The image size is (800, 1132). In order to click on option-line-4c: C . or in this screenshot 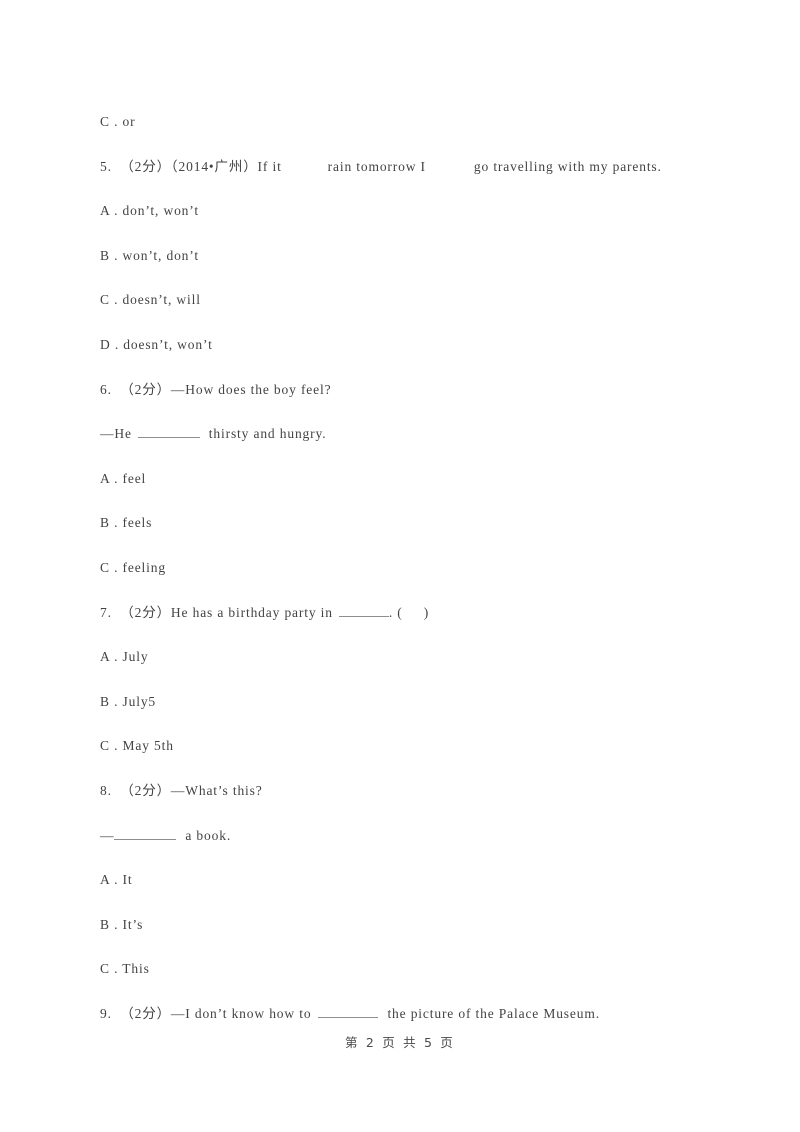, I will do `click(410, 122)`.